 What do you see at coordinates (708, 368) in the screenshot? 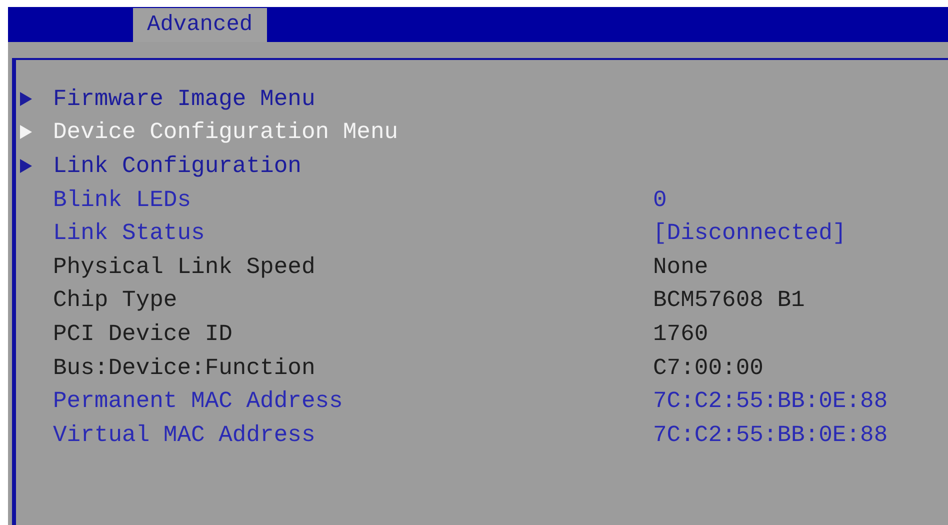
I see `setting-value: C7:00:00` at bounding box center [708, 368].